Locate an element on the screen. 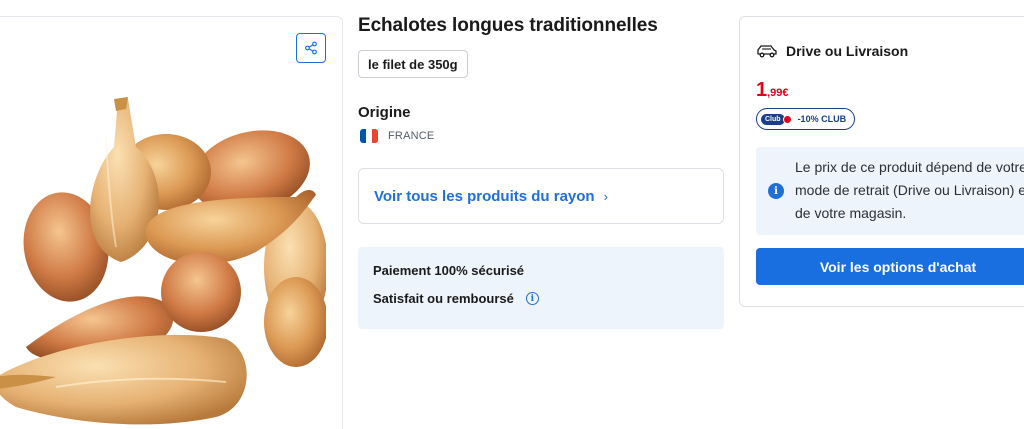  france-flag-icon is located at coordinates (369, 136).